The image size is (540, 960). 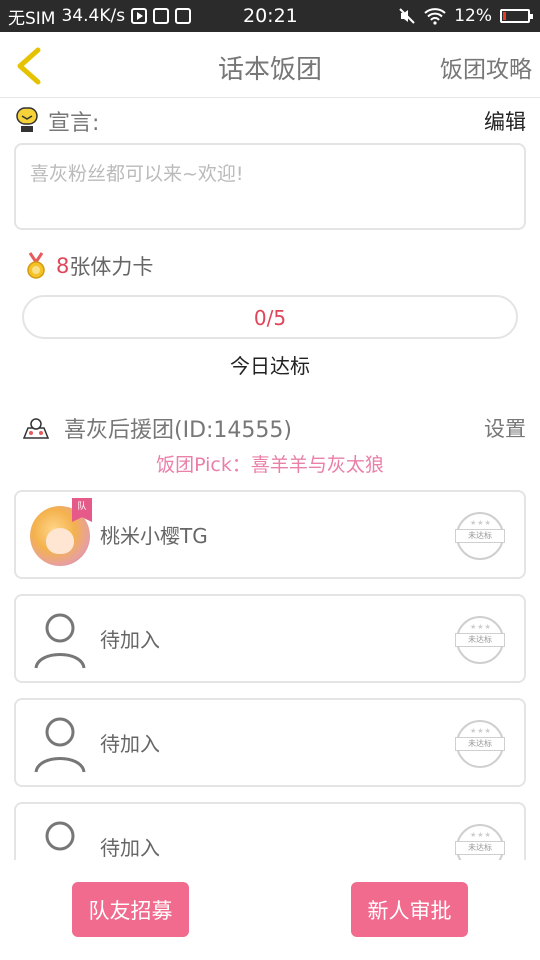 What do you see at coordinates (270, 65) in the screenshot?
I see `title-bar: 话本饭团 饭团攻略` at bounding box center [270, 65].